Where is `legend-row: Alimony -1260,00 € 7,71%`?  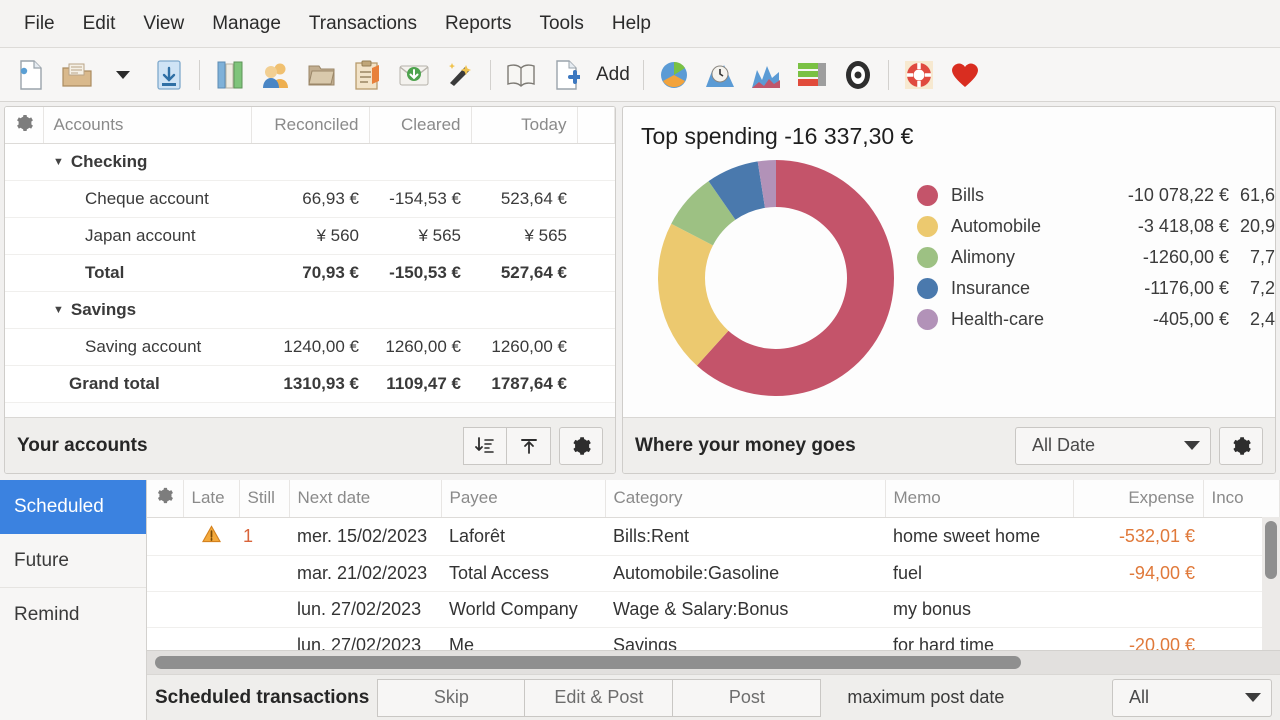 legend-row: Alimony -1260,00 € 7,71% is located at coordinates (1096, 257).